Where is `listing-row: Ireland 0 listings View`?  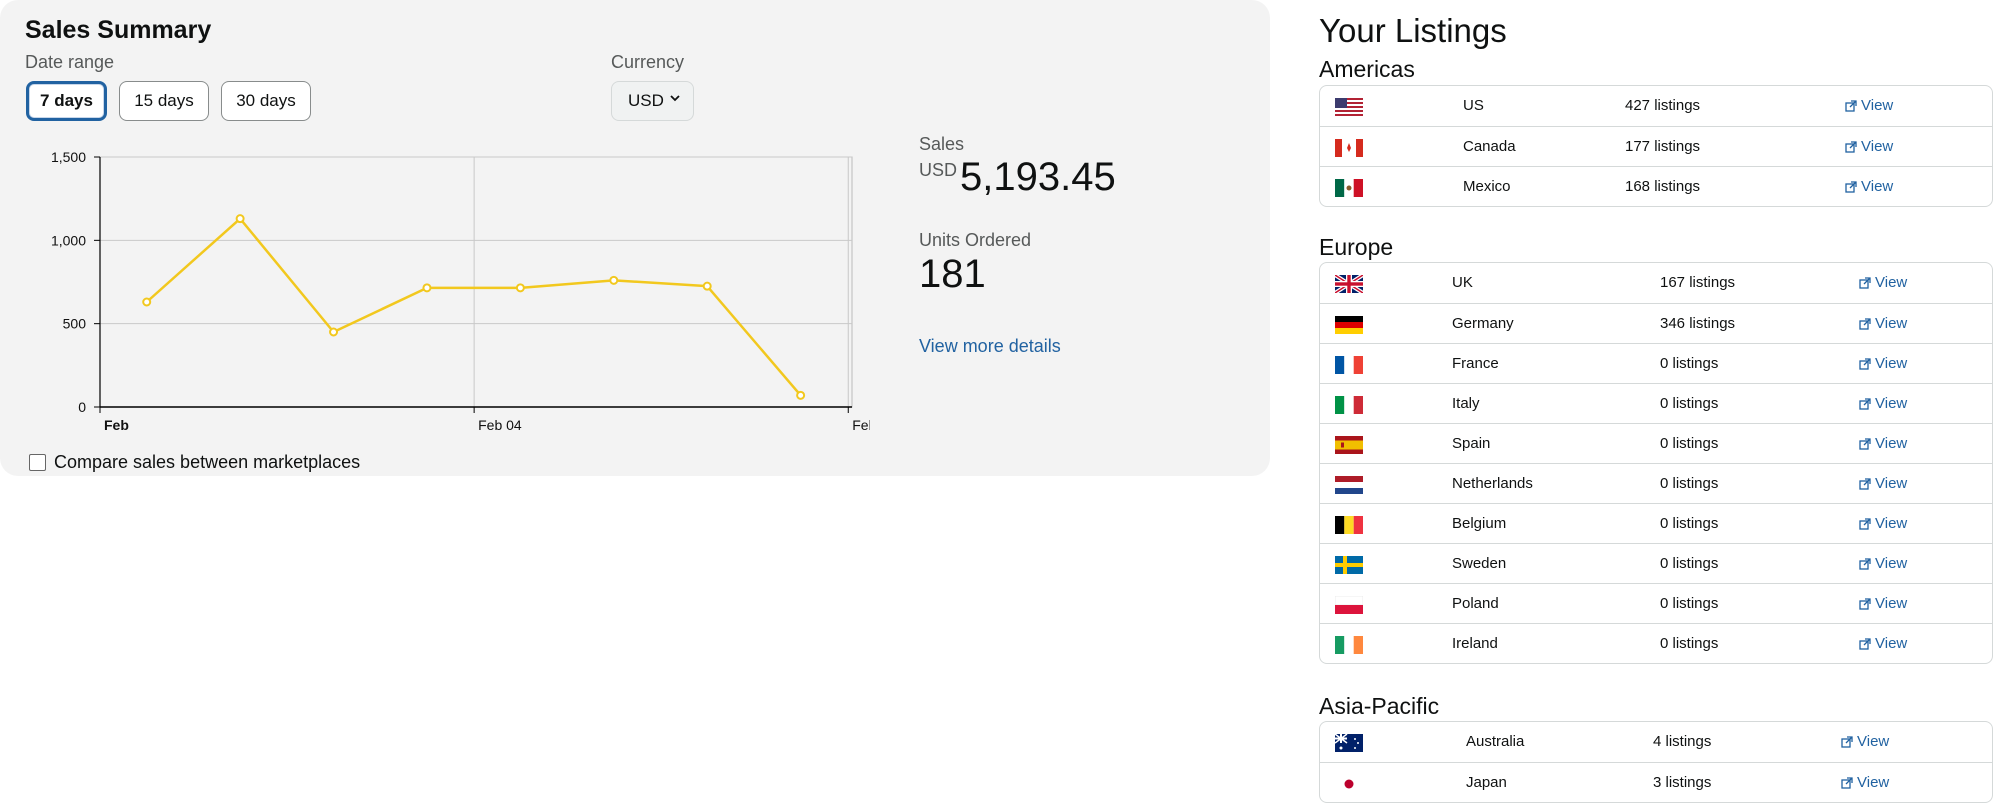
listing-row: Ireland 0 listings View is located at coordinates (1656, 643).